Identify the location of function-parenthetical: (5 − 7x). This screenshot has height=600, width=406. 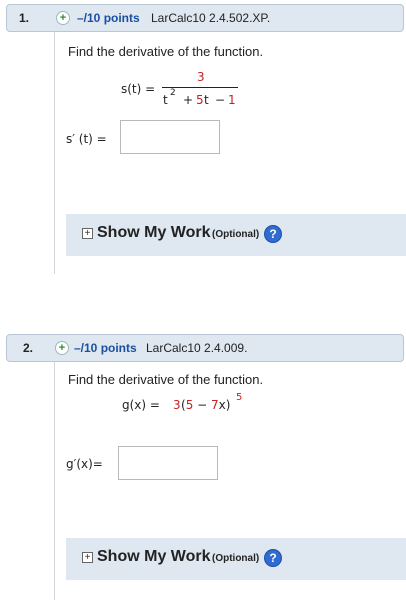
(206, 405).